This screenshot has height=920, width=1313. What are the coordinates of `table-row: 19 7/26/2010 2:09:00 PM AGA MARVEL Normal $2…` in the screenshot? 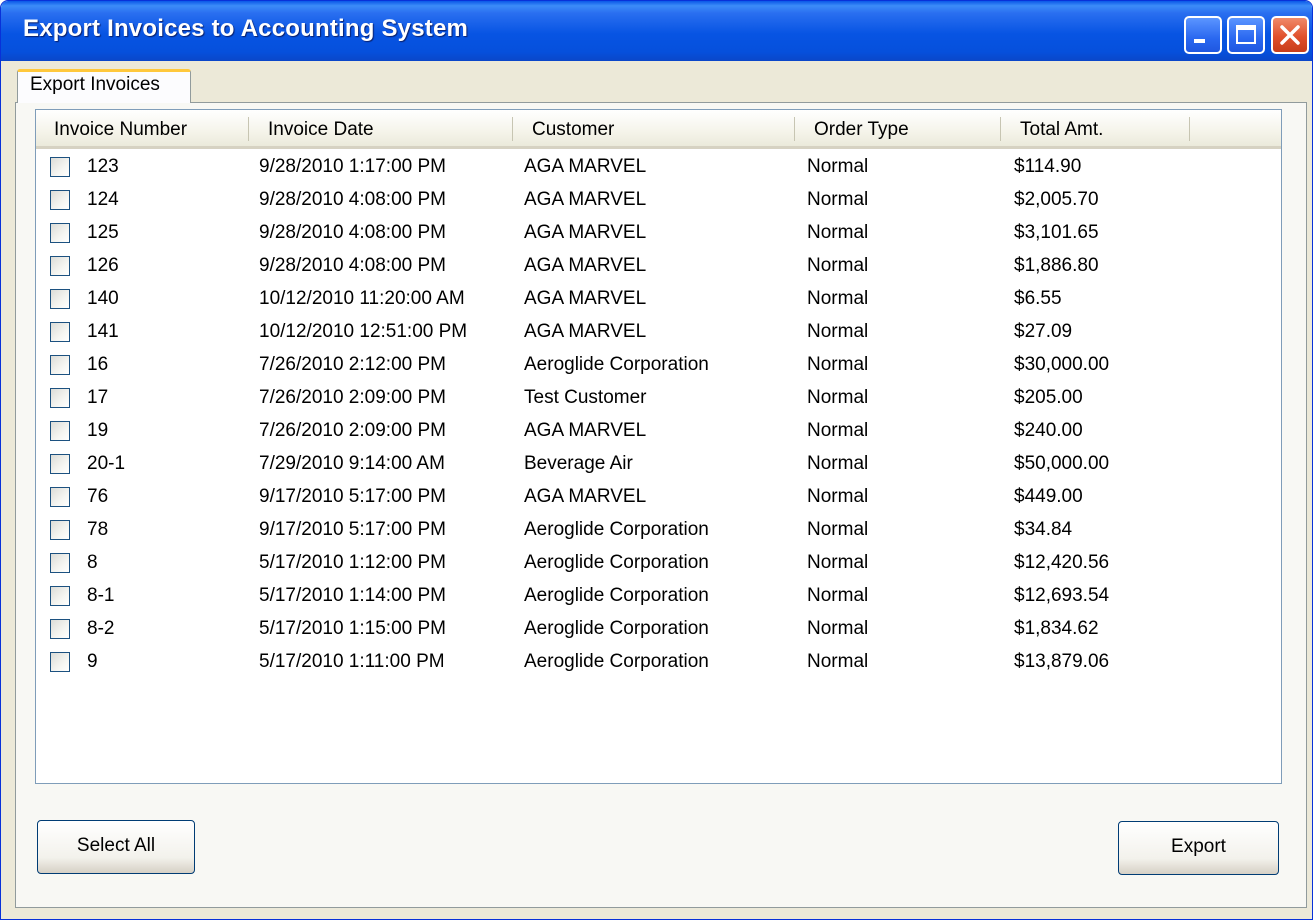 It's located at (658, 431).